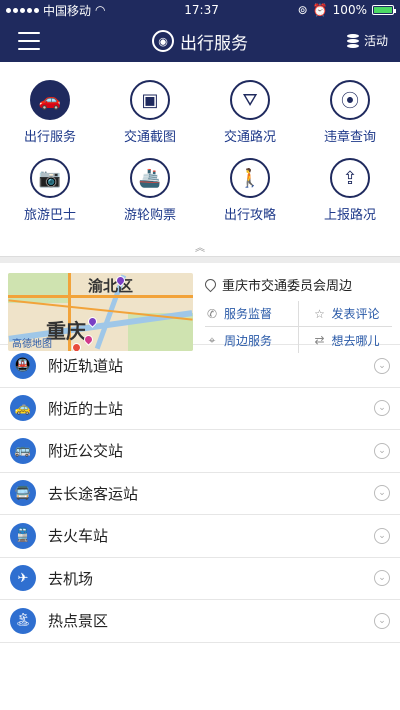  I want to click on service-item: 🚶 出行攻略, so click(250, 197).